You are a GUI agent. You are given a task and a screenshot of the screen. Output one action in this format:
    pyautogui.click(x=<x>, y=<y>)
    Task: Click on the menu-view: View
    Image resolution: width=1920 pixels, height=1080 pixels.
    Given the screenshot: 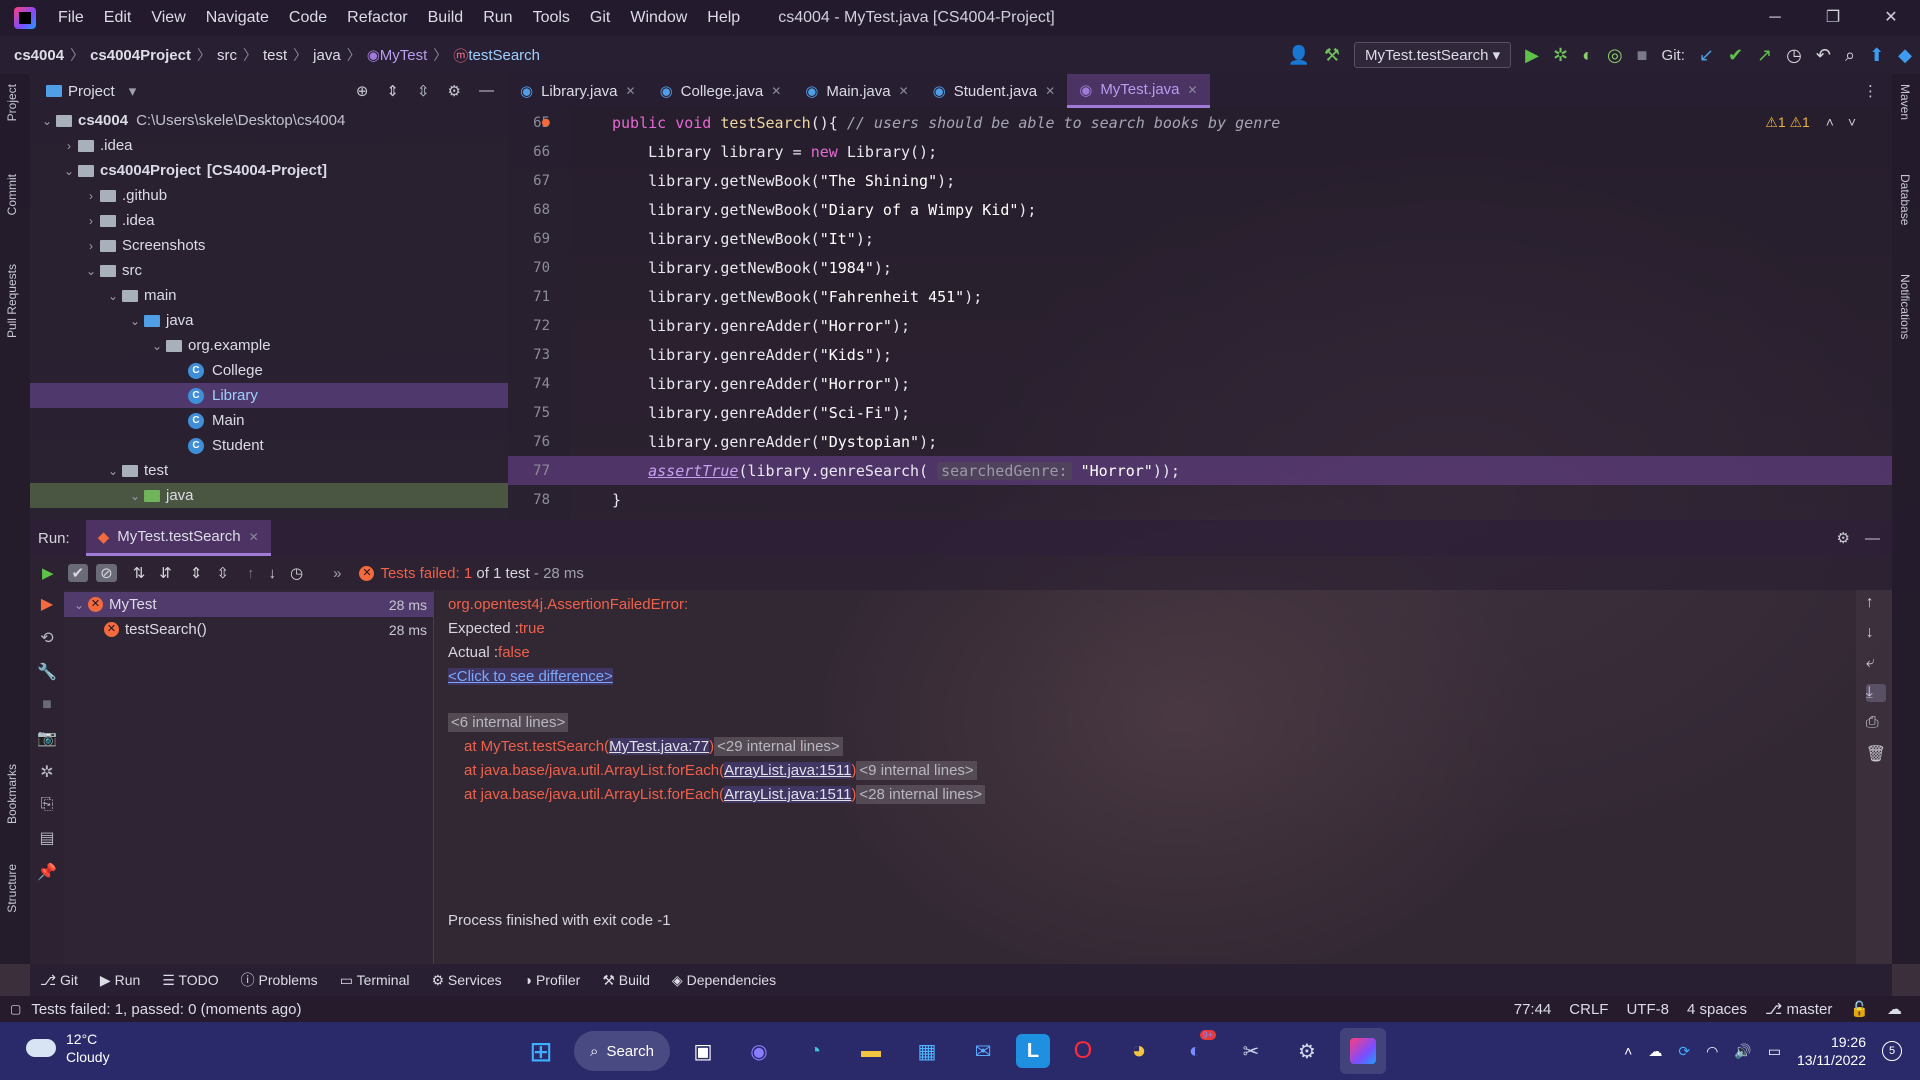 What is the action you would take?
    pyautogui.click(x=168, y=18)
    